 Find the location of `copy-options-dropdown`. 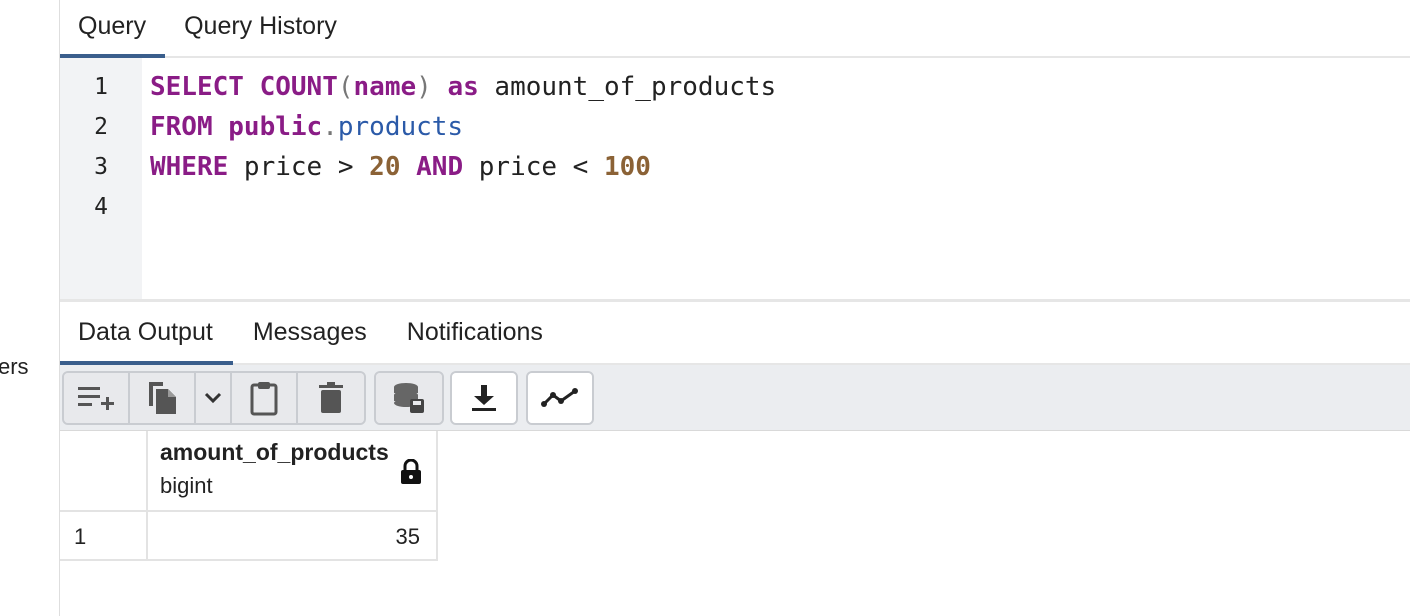

copy-options-dropdown is located at coordinates (214, 398).